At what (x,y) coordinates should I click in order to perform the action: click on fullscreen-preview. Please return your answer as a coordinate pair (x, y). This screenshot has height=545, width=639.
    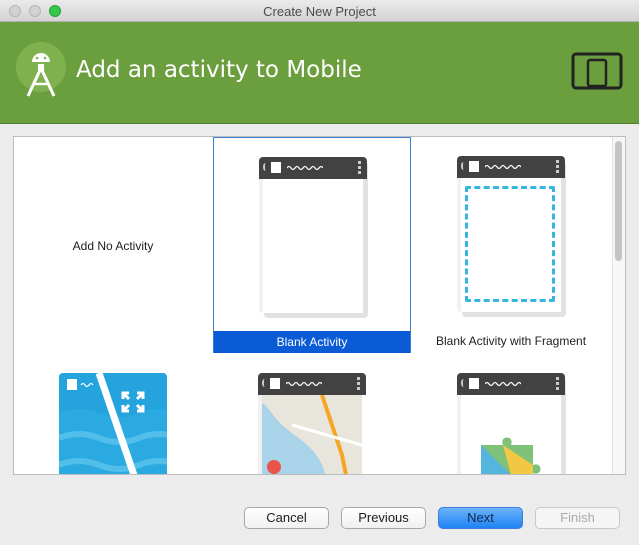
    Looking at the image, I should click on (113, 423).